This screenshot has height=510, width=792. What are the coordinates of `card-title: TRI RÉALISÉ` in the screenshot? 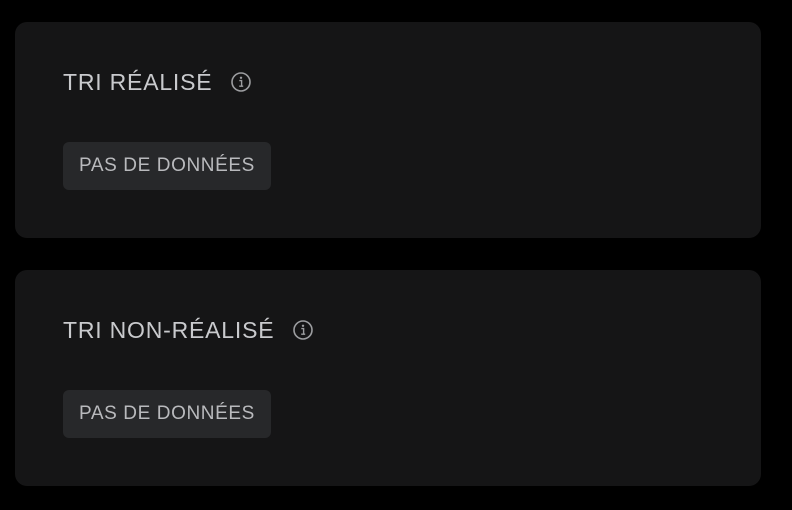 It's located at (138, 82).